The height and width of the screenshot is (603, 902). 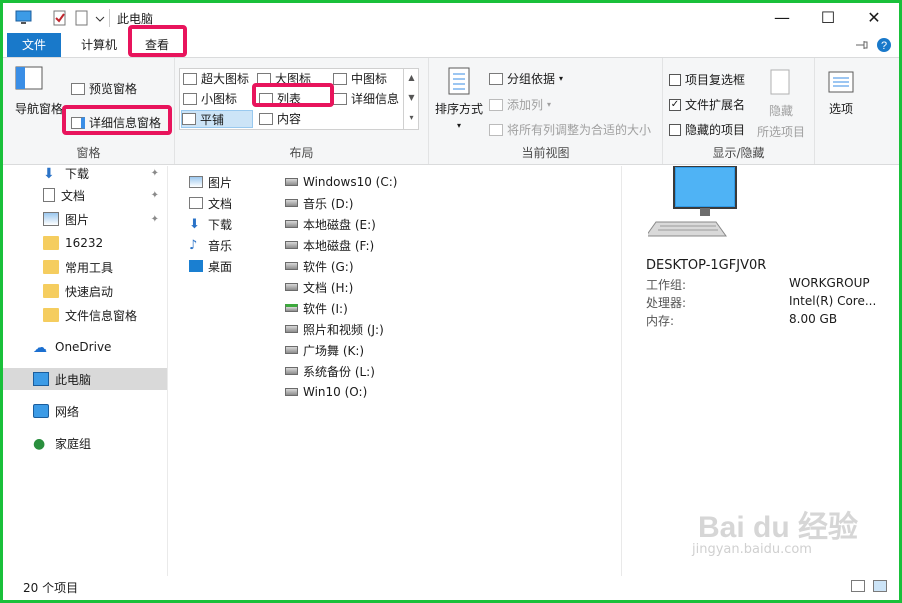 I want to click on drive-g: 软件 (G:), so click(x=319, y=266).